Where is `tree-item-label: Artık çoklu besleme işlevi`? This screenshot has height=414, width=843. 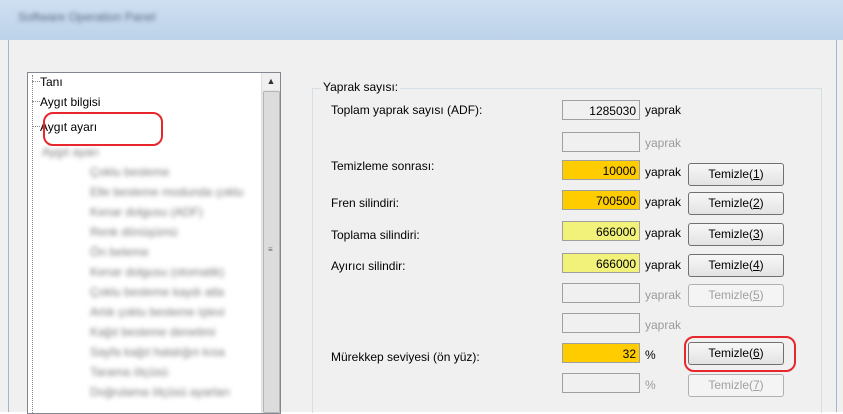 tree-item-label: Artık çoklu besleme işlevi is located at coordinates (157, 312).